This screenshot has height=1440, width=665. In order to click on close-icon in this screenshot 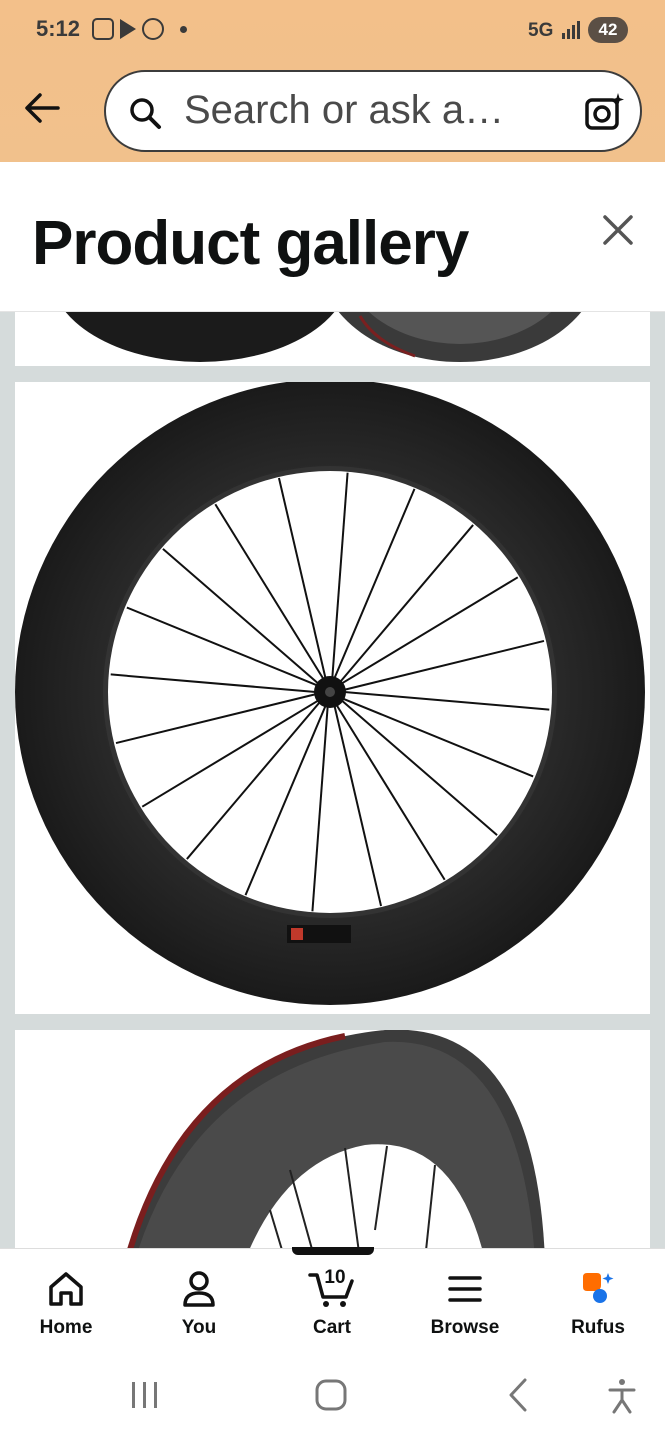, I will do `click(618, 230)`.